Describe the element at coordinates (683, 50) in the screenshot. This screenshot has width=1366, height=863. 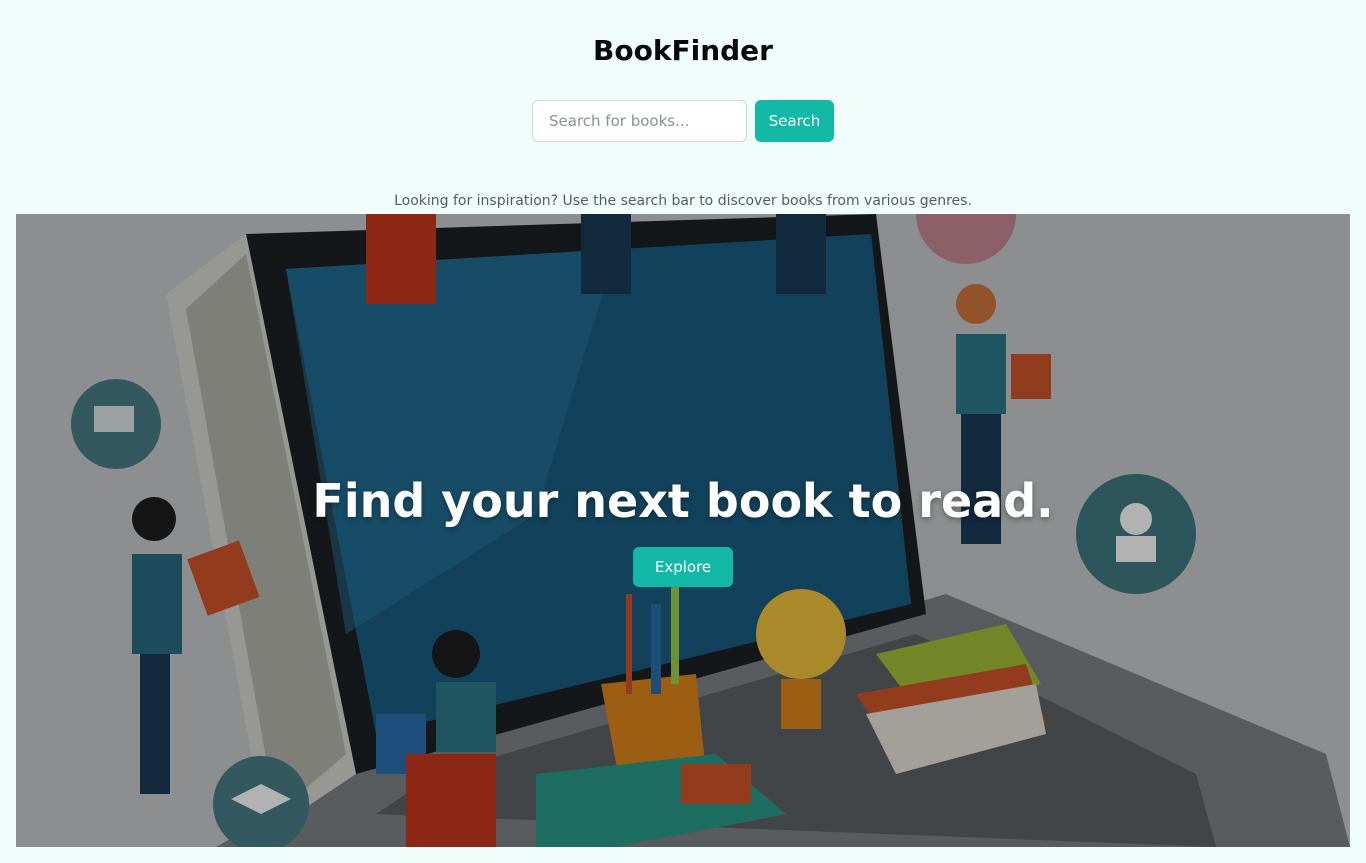
I see `site-title: BookFinder` at that location.